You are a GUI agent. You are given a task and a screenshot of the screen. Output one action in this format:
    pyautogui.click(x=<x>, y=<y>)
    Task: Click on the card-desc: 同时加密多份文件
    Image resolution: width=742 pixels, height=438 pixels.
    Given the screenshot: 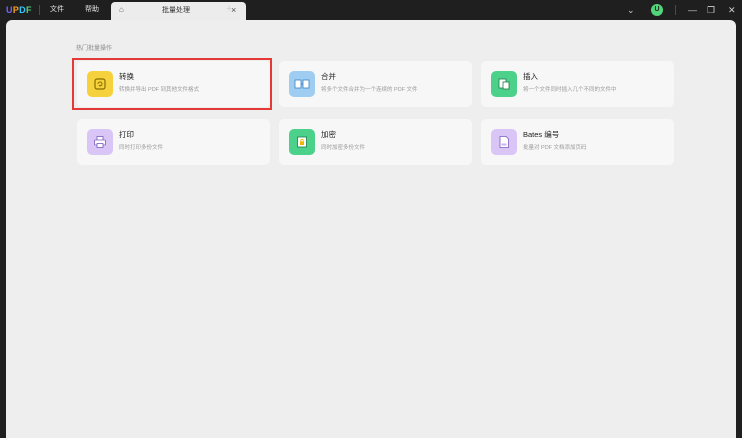 What is the action you would take?
    pyautogui.click(x=343, y=148)
    